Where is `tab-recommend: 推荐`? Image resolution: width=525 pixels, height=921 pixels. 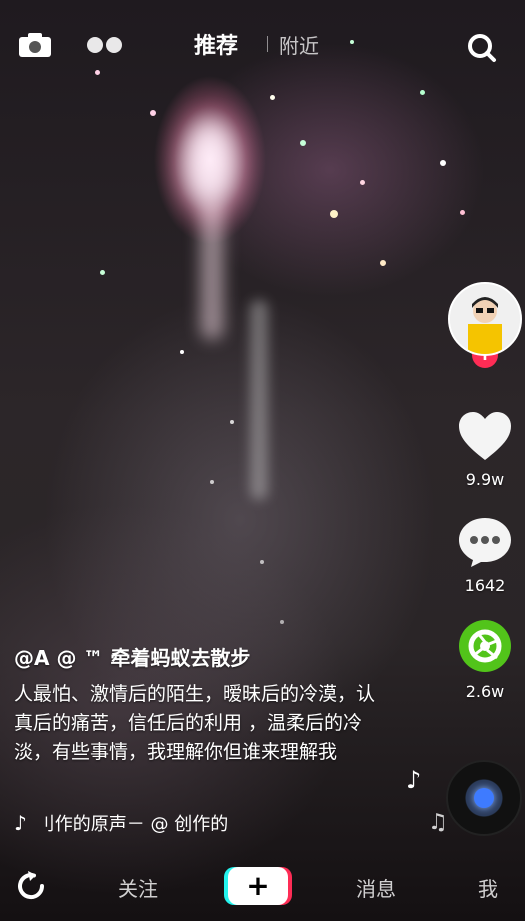 tab-recommend: 推荐 is located at coordinates (216, 44).